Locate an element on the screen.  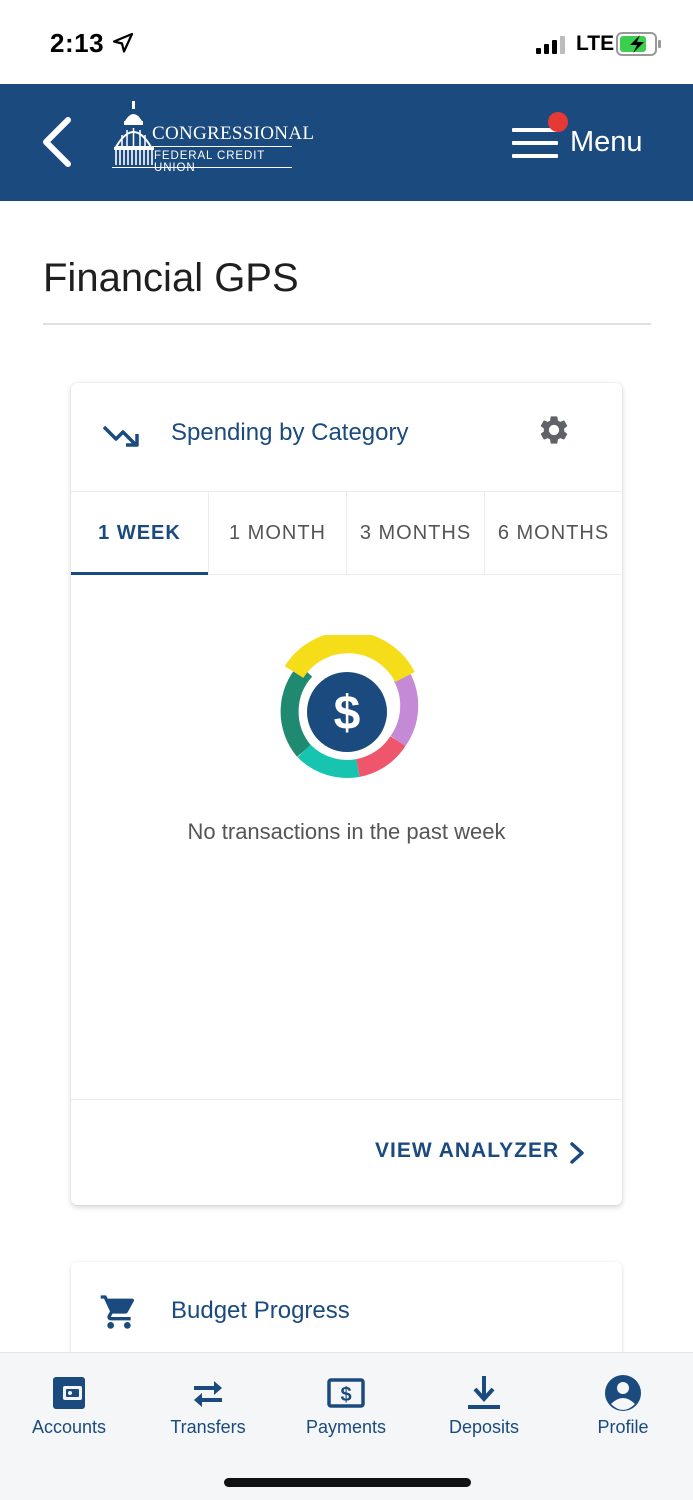
nav-label-profile: Profile is located at coordinates (623, 1427).